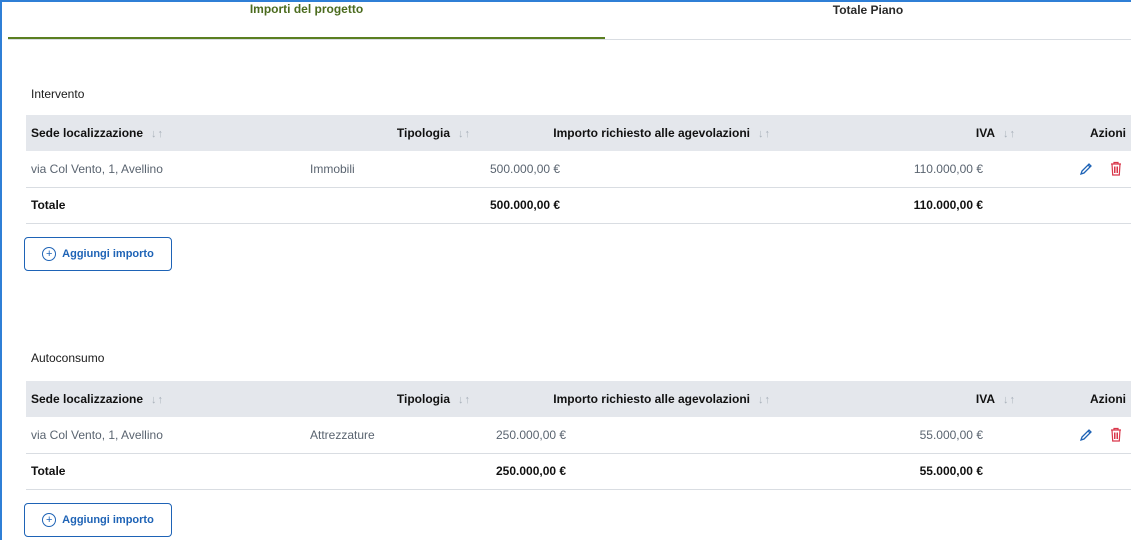 The width and height of the screenshot is (1131, 540). I want to click on tab-importi-del-progetto: Importi del progetto, so click(306, 19).